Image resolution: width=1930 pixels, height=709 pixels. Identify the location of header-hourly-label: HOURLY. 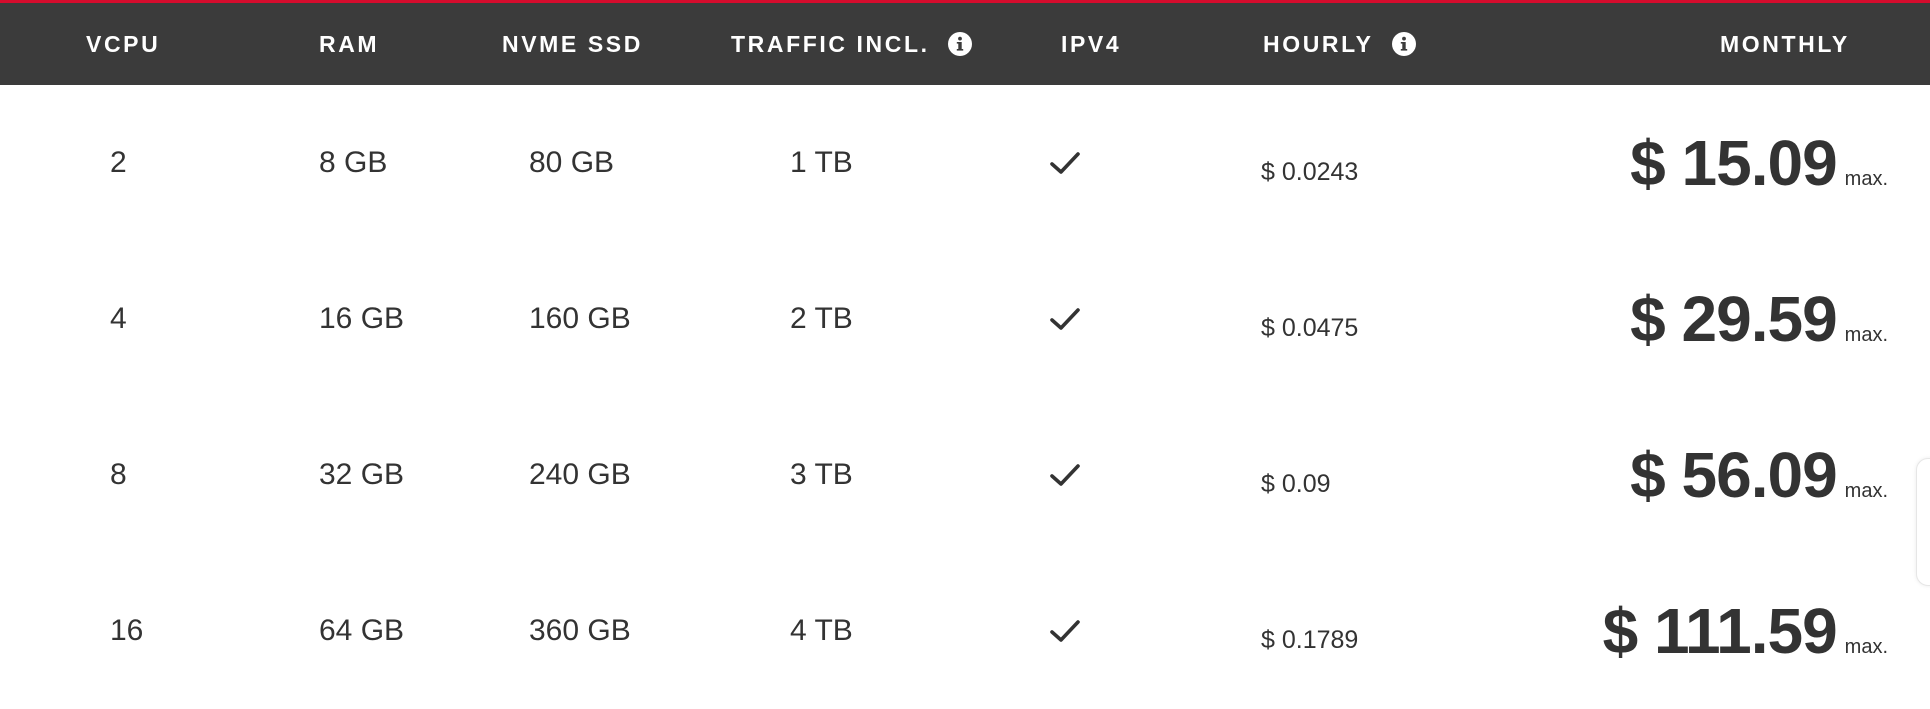
(1318, 43).